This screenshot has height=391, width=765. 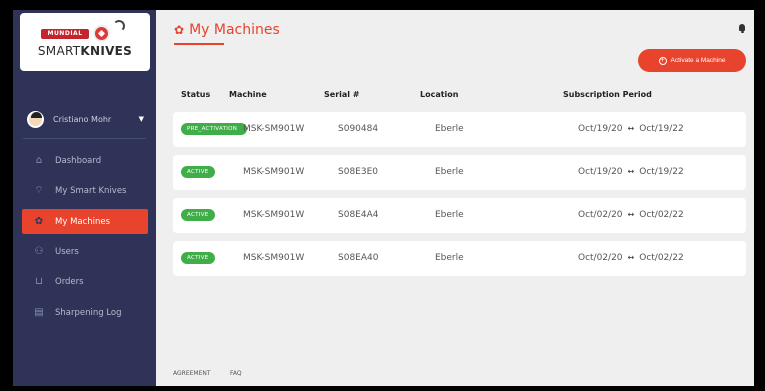 What do you see at coordinates (439, 94) in the screenshot?
I see `header-location: Location` at bounding box center [439, 94].